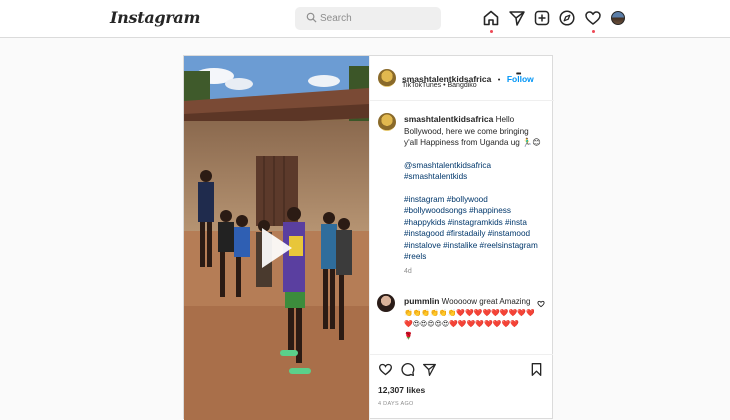 This screenshot has height=420, width=730. Describe the element at coordinates (486, 301) in the screenshot. I see `comment-text: Wooooow great Amazing` at that location.